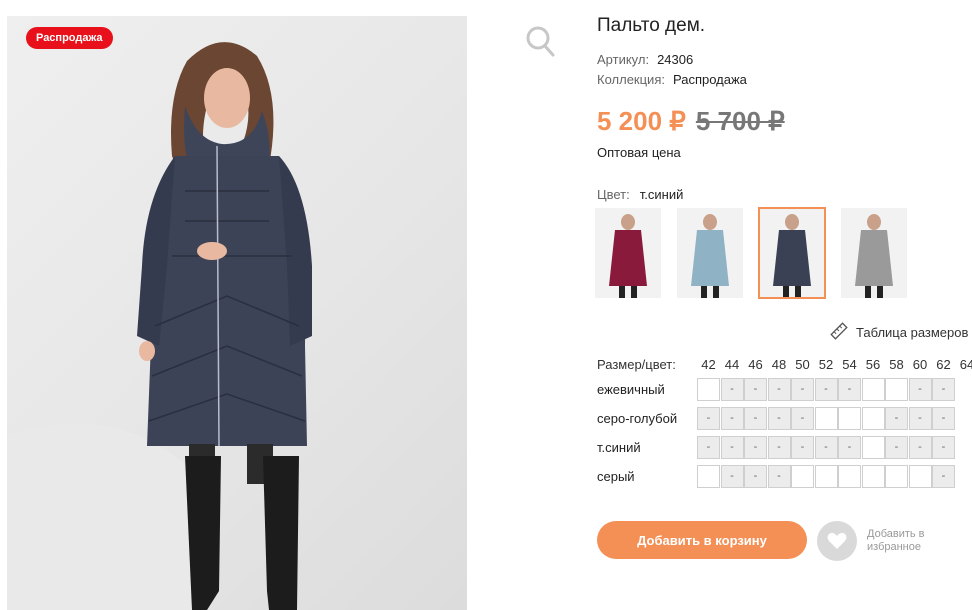 The width and height of the screenshot is (972, 610). What do you see at coordinates (639, 152) in the screenshot?
I see `wholesale-price-label: Оптовая цена` at bounding box center [639, 152].